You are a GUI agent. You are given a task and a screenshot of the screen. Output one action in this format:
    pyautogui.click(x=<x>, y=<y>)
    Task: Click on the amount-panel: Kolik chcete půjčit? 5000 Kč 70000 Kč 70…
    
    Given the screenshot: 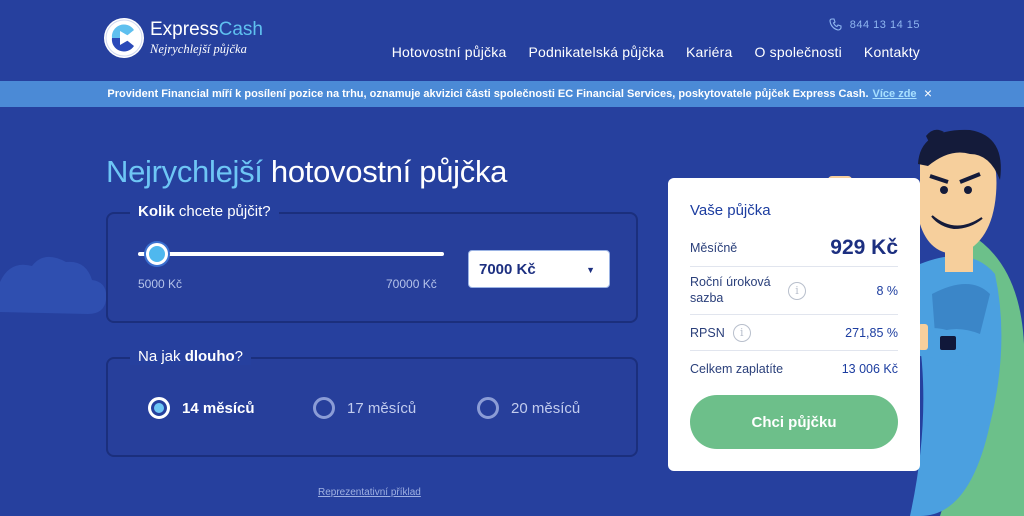 What is the action you would take?
    pyautogui.click(x=372, y=263)
    